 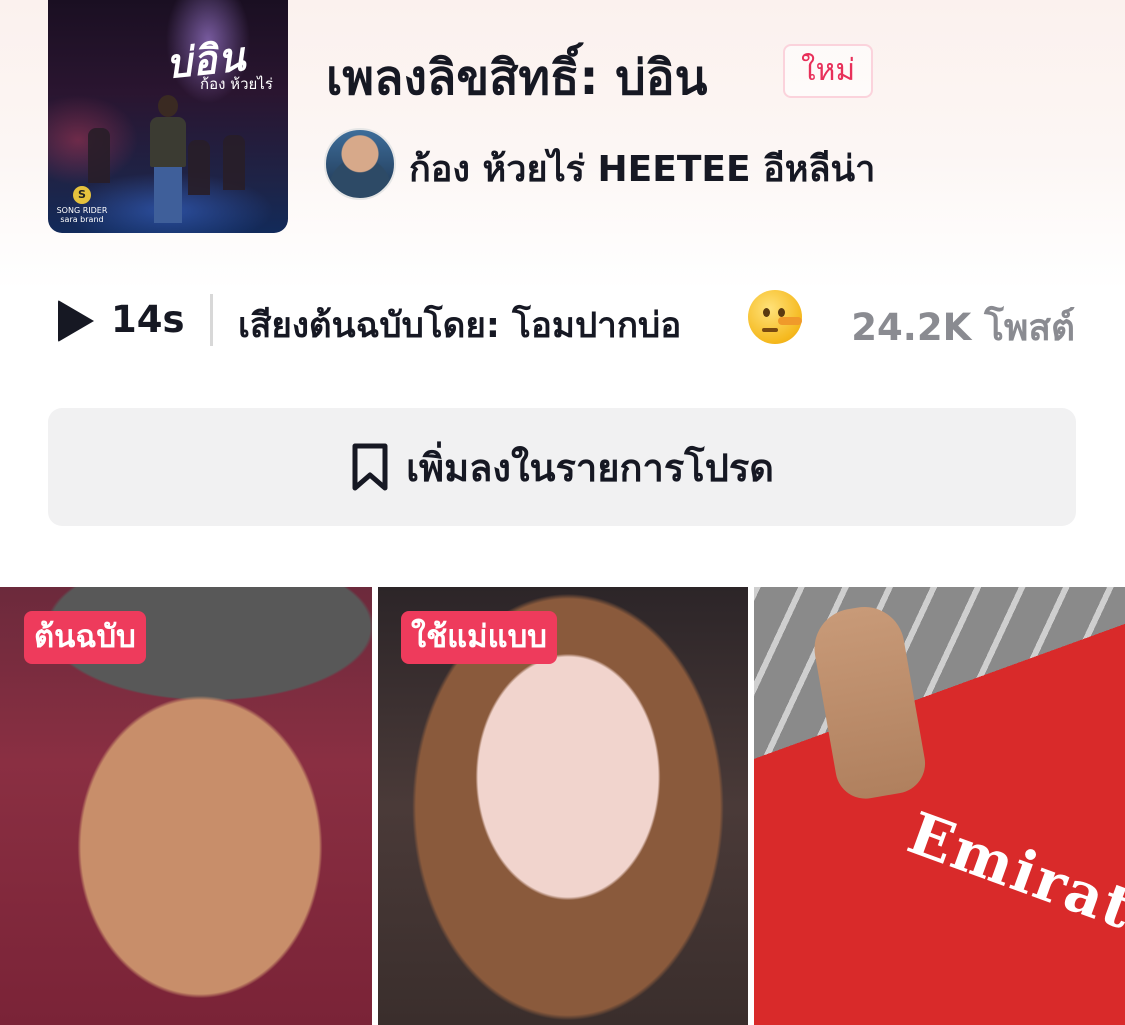 What do you see at coordinates (186, 806) in the screenshot?
I see `video-thumbnail: ต้นฉบับ` at bounding box center [186, 806].